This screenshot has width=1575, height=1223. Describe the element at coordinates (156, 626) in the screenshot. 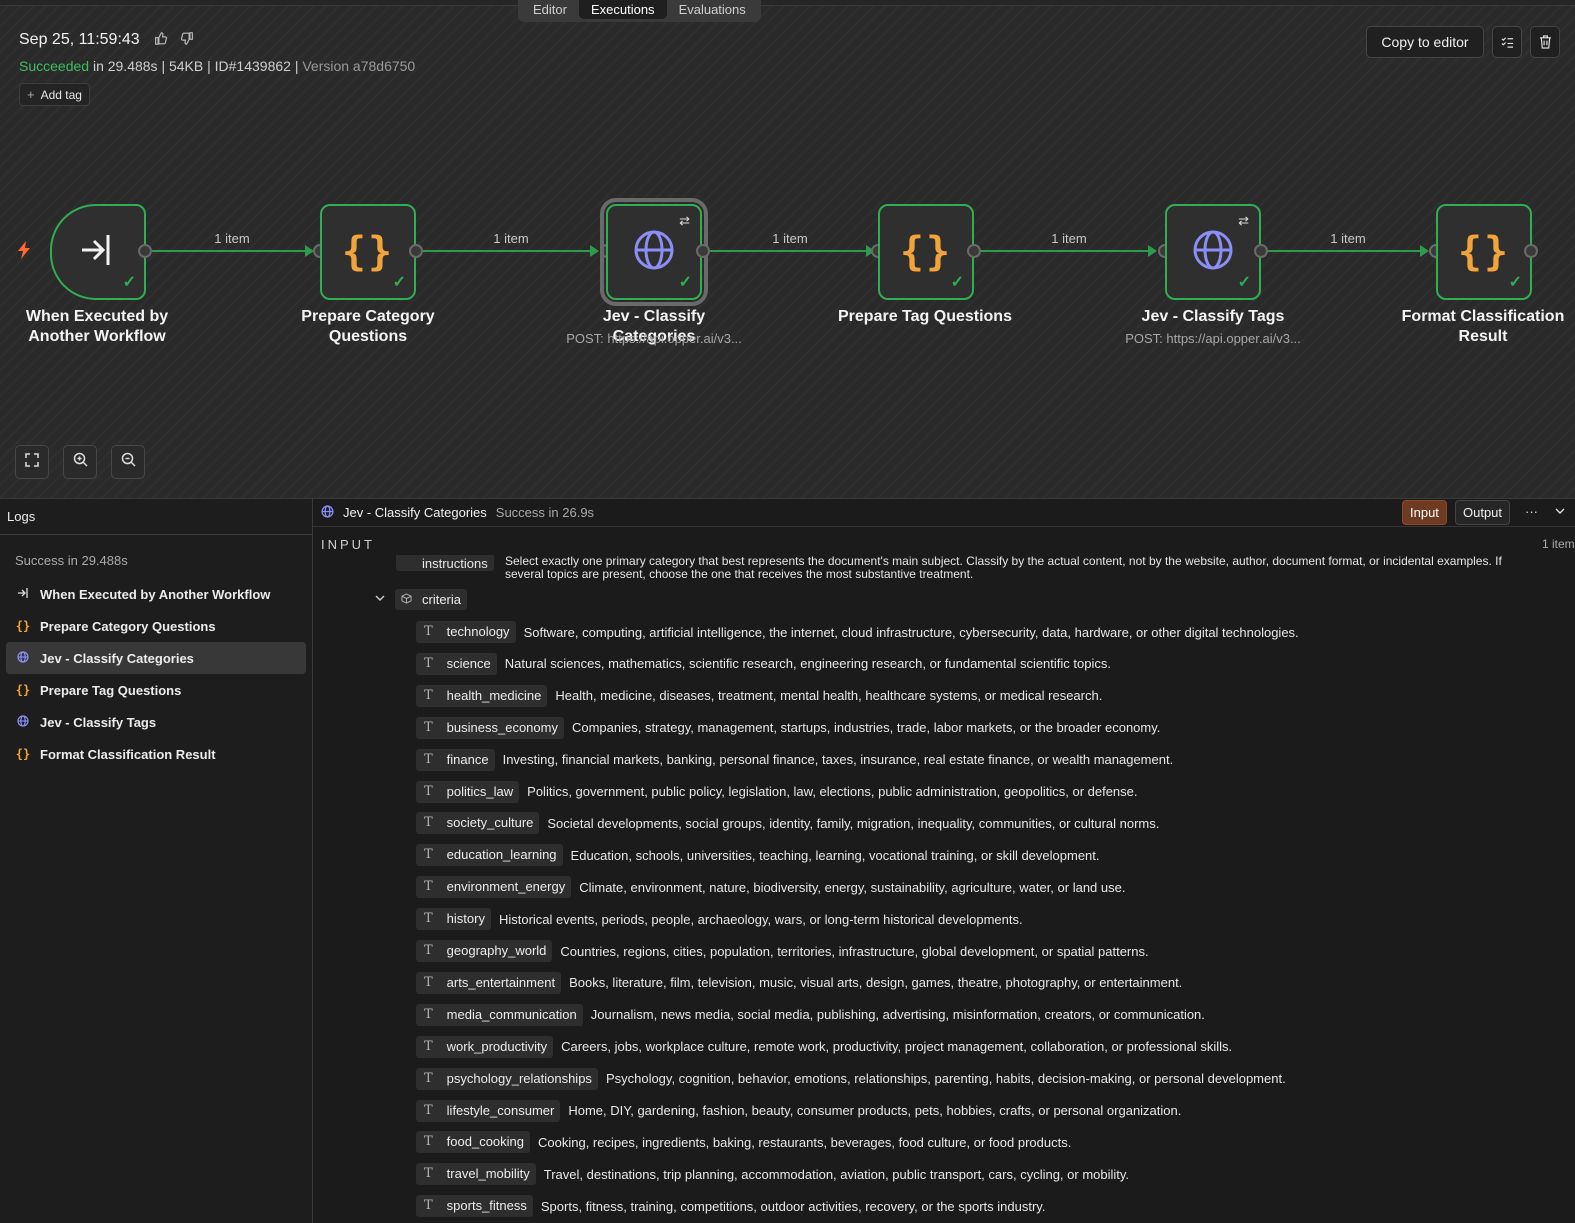

I see `log-item-prepare-category-questions: {} Prepare Category Questions` at that location.